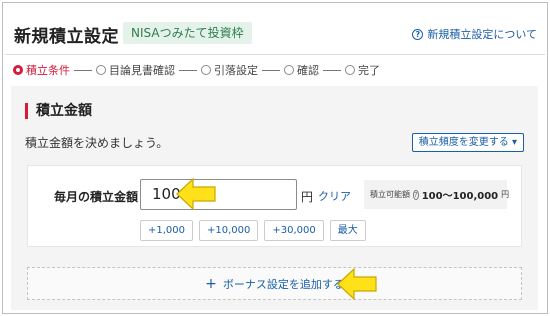 The height and width of the screenshot is (316, 550). I want to click on add-30000-button: +30,000, so click(294, 230).